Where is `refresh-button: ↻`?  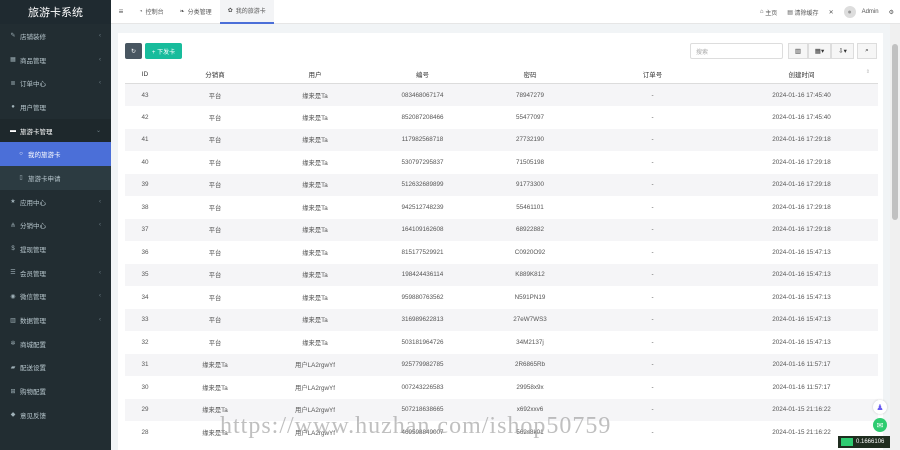 refresh-button: ↻ is located at coordinates (133, 51).